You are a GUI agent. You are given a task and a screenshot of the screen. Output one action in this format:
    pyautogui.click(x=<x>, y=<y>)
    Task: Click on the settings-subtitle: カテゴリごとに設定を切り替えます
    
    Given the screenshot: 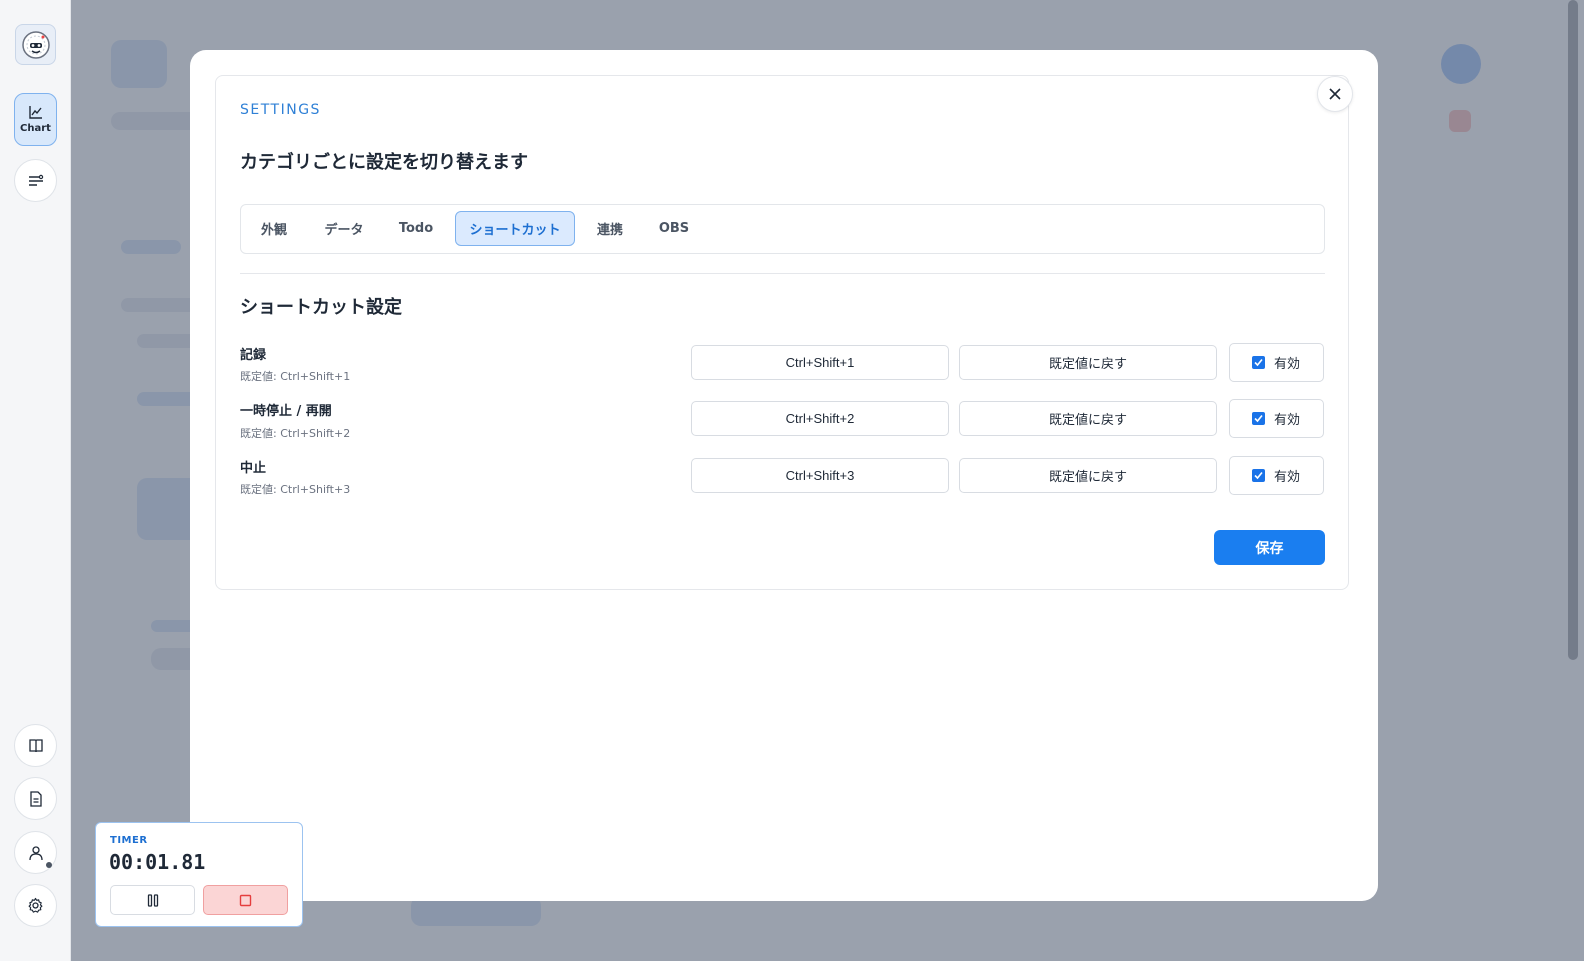 What is the action you would take?
    pyautogui.click(x=384, y=162)
    